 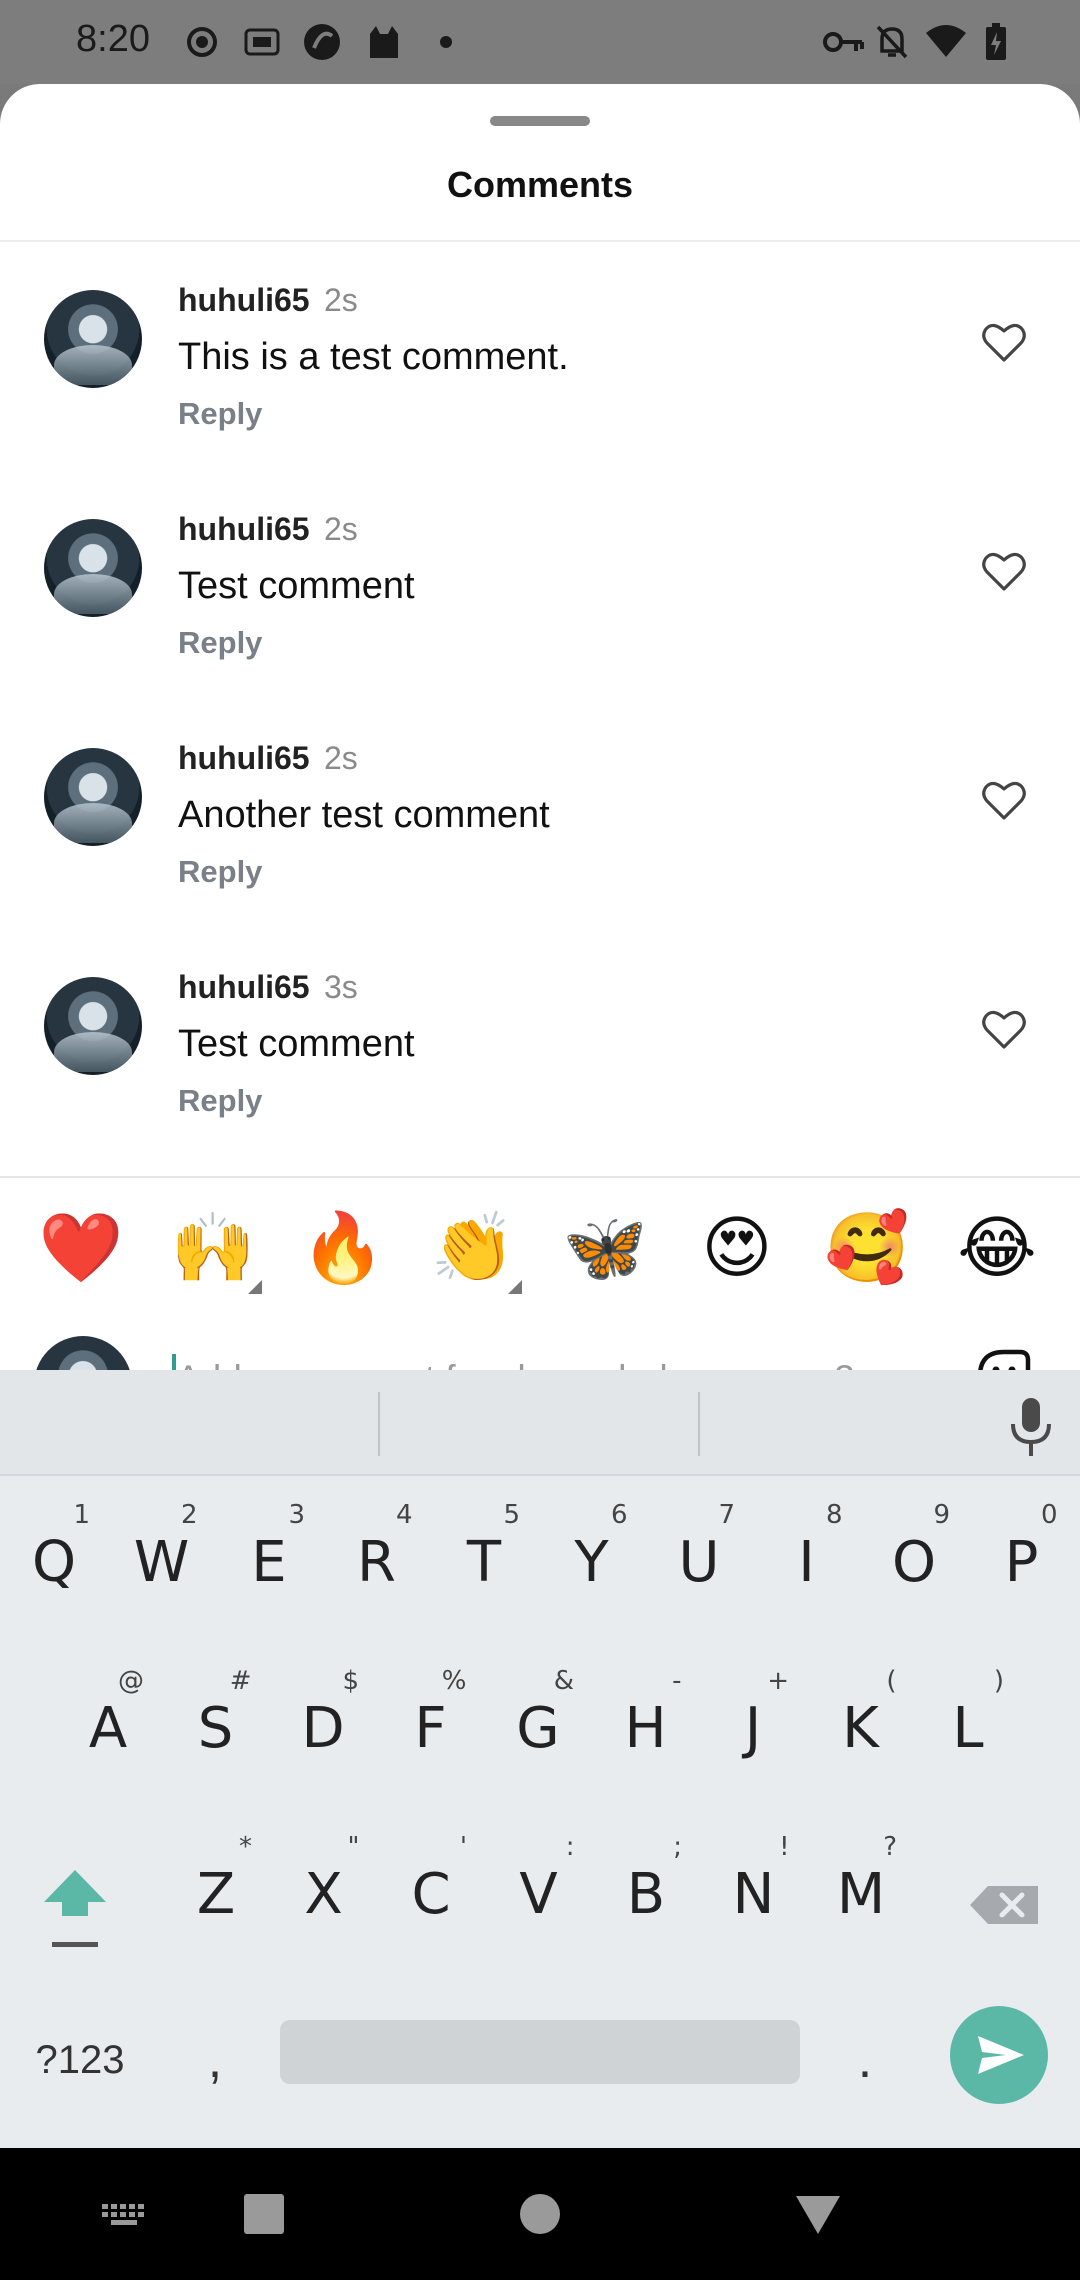 What do you see at coordinates (677, 1681) in the screenshot?
I see `key-hint: -` at bounding box center [677, 1681].